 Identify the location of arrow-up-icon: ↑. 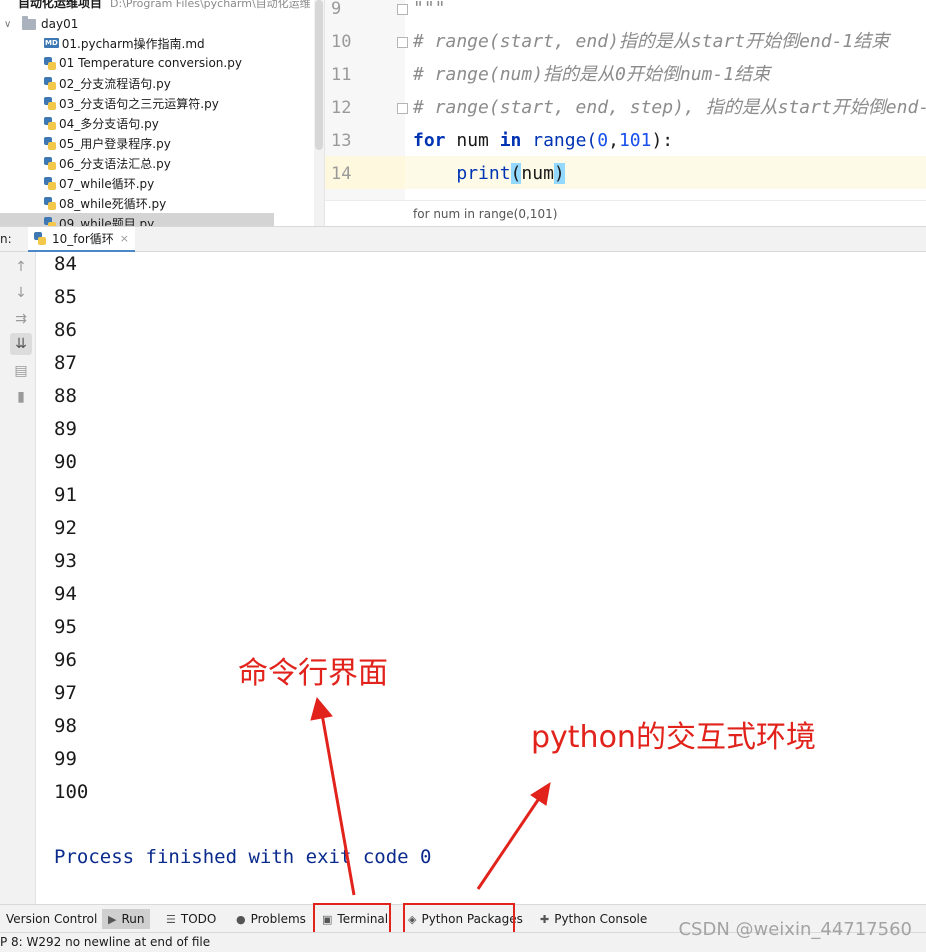
(21, 267).